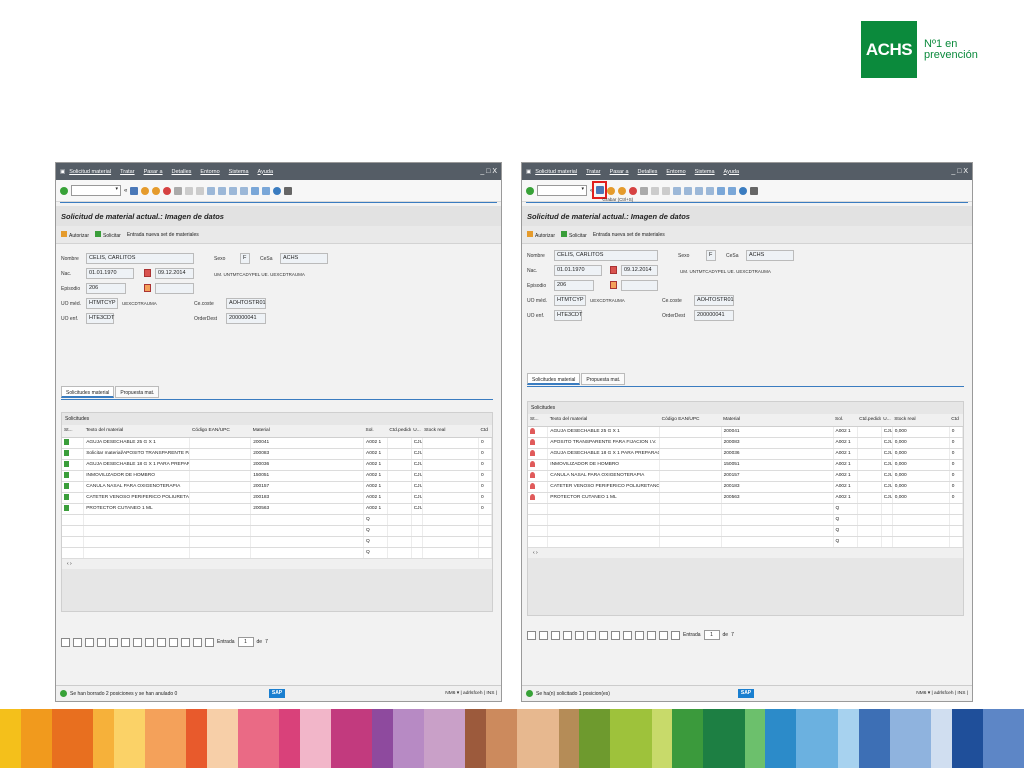 The width and height of the screenshot is (1024, 768). What do you see at coordinates (137, 392) in the screenshot?
I see `tab-propuesta-mat: Propuesta mat.` at bounding box center [137, 392].